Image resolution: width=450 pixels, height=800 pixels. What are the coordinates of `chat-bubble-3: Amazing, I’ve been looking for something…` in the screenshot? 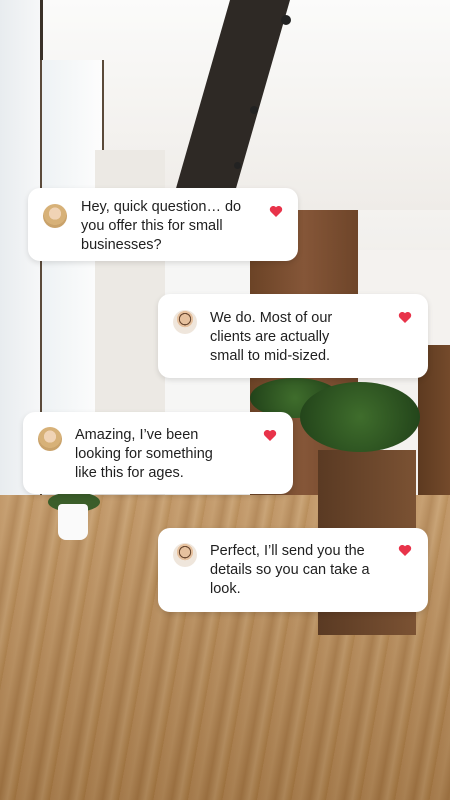 It's located at (158, 453).